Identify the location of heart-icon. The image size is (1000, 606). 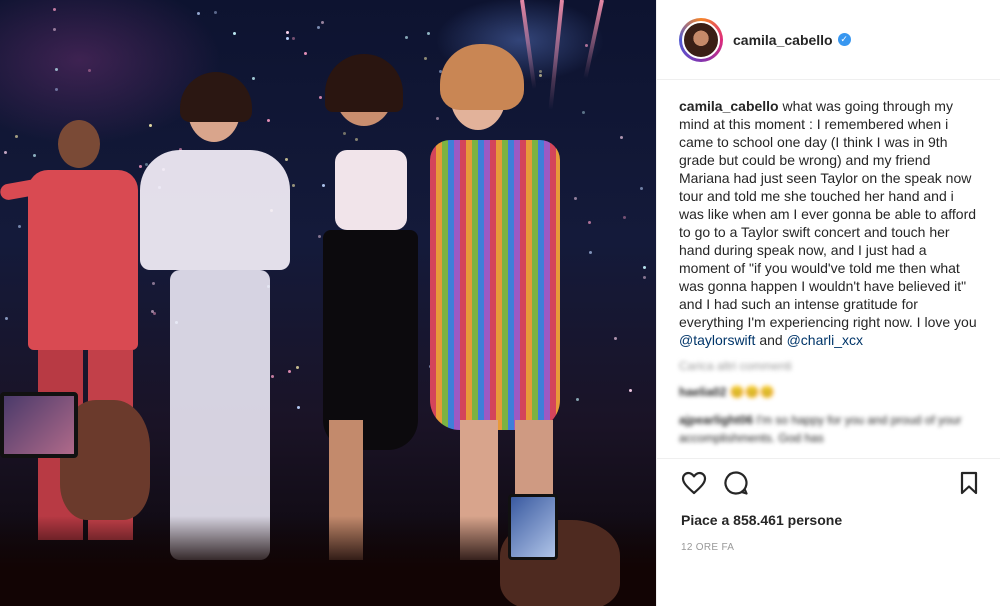
(694, 482).